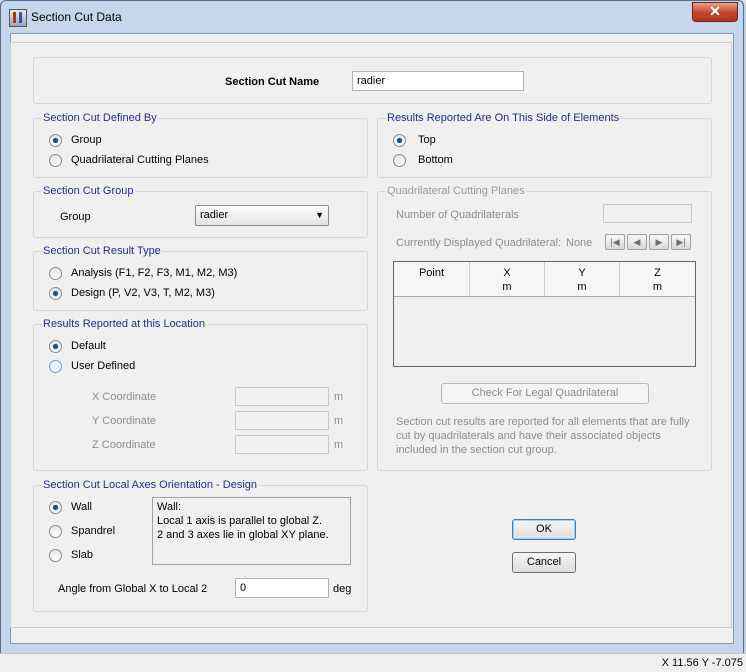  What do you see at coordinates (133, 589) in the screenshot?
I see `angle-label: Angle from Global X to Local 2` at bounding box center [133, 589].